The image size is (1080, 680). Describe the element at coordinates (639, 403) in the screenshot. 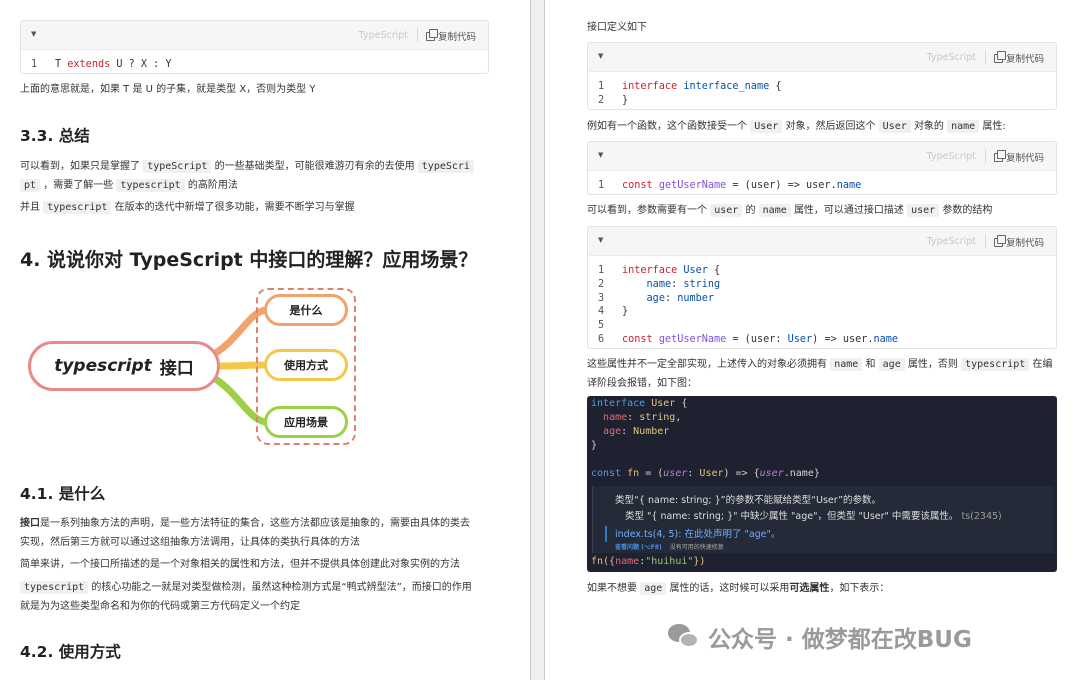

I see `code-line: interface User {` at that location.